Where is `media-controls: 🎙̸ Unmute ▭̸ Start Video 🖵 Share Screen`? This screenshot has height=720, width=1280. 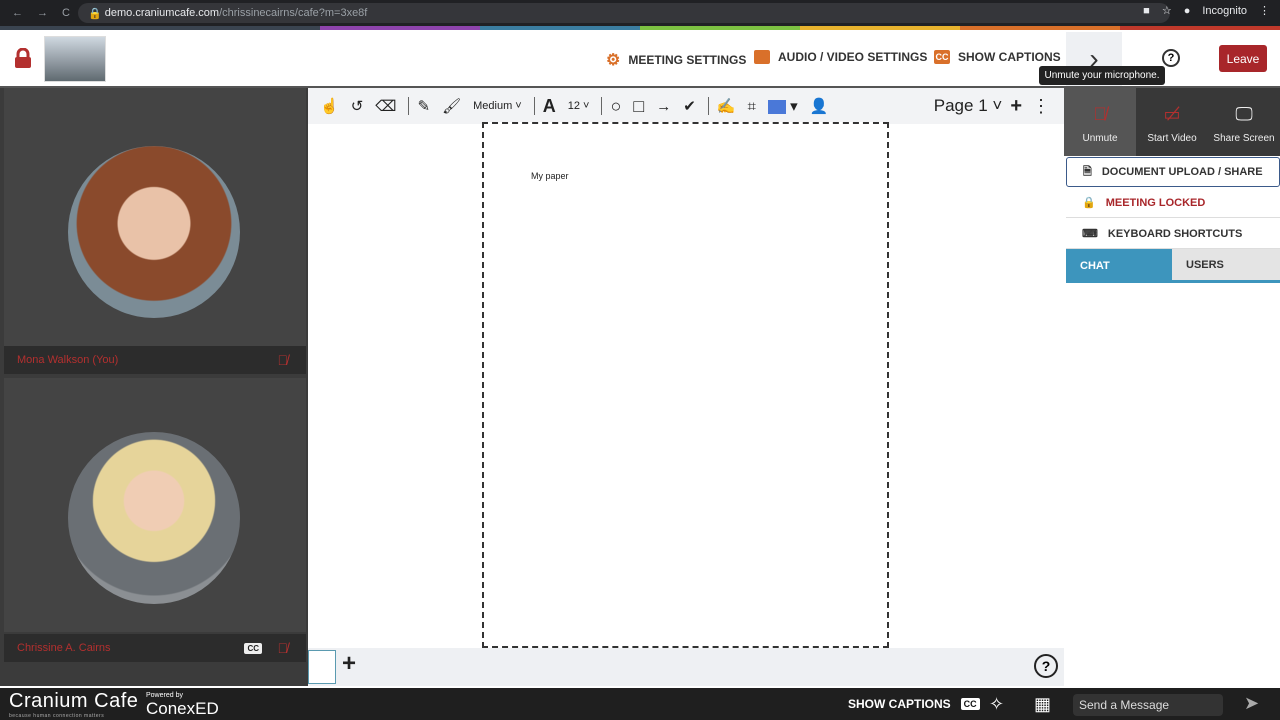 media-controls: 🎙̸ Unmute ▭̸ Start Video 🖵 Share Screen is located at coordinates (1172, 122).